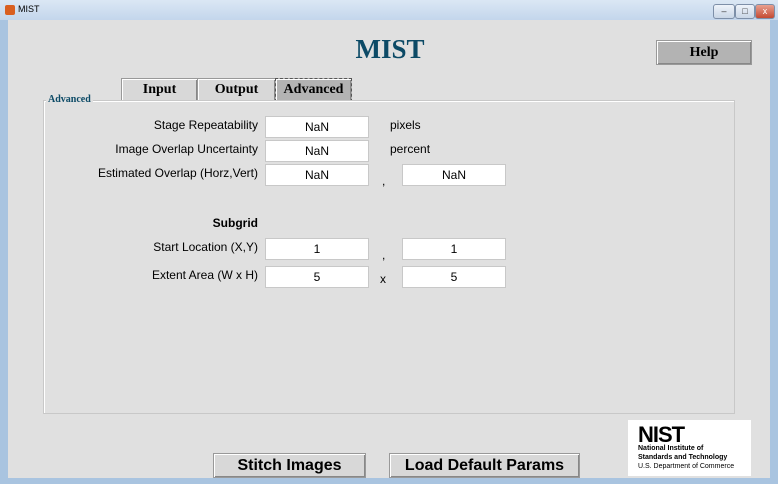  What do you see at coordinates (204, 275) in the screenshot?
I see `extent-area-label: Extent Area (W x H)` at bounding box center [204, 275].